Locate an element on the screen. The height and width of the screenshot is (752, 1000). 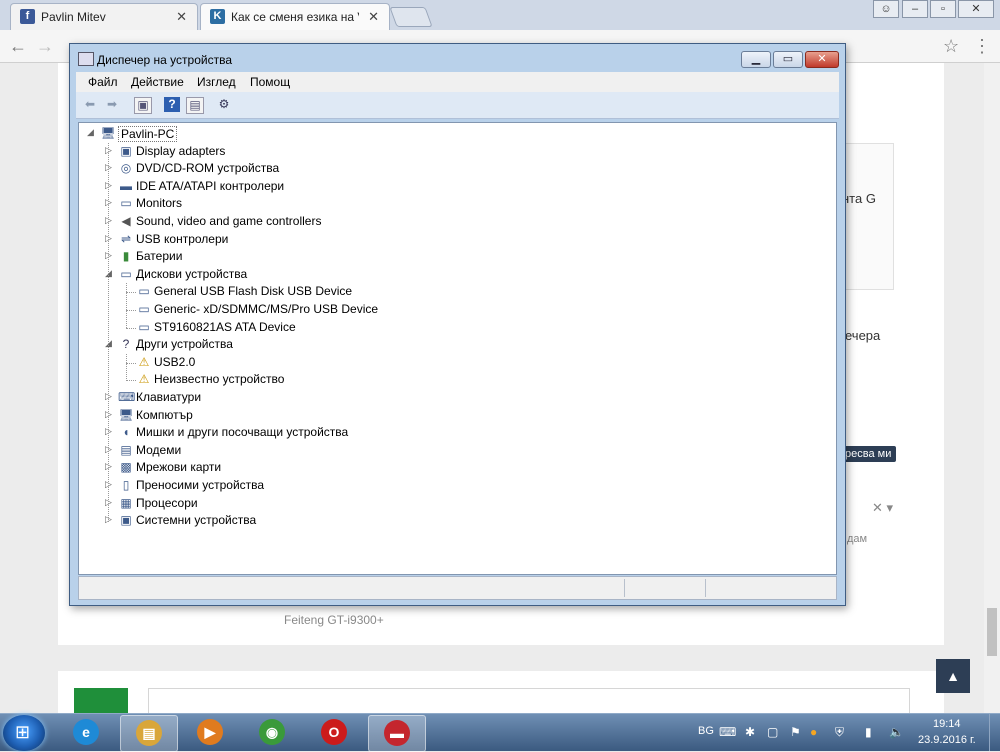
tab-language-article: K Как се сменя езика на V ✕ is located at coordinates (295, 16).